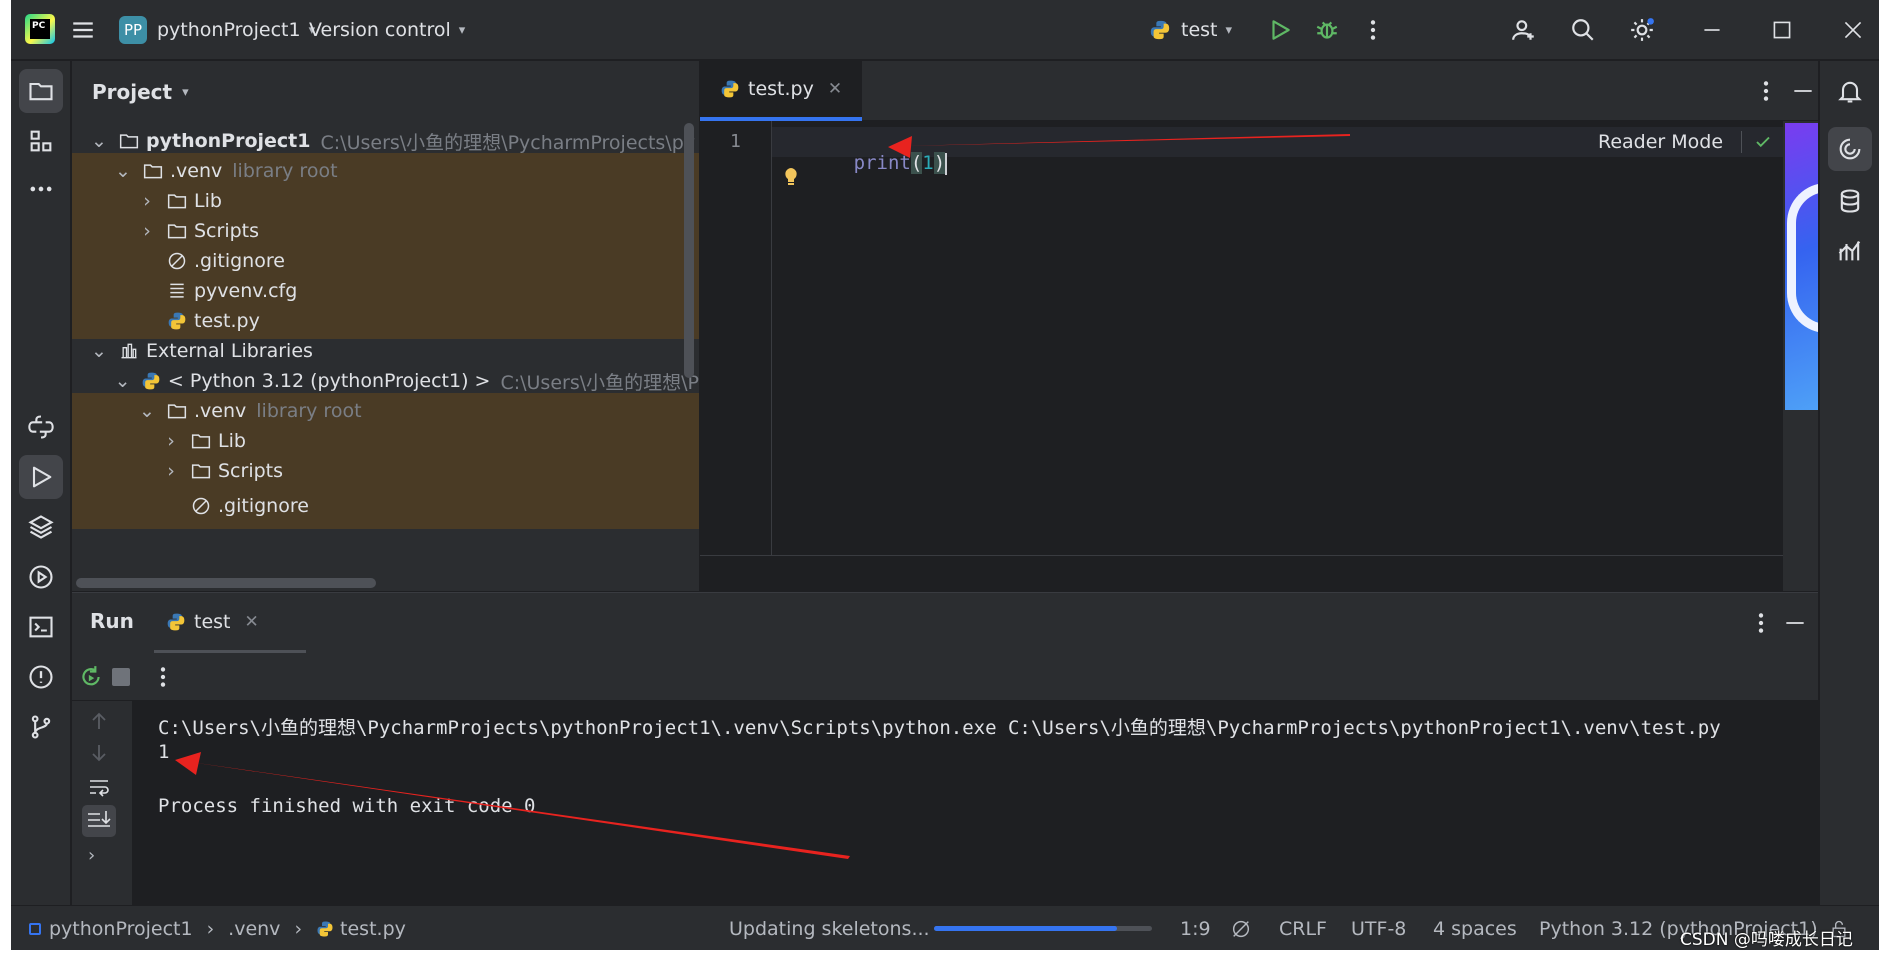  I want to click on tree-label: Lib, so click(208, 201).